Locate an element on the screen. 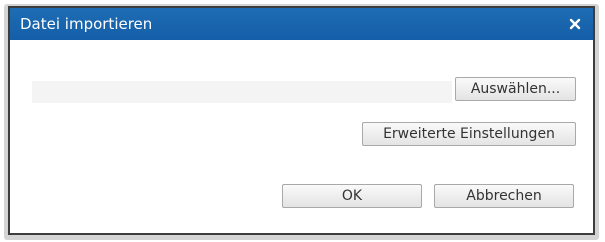  ok-button: OK is located at coordinates (352, 196).